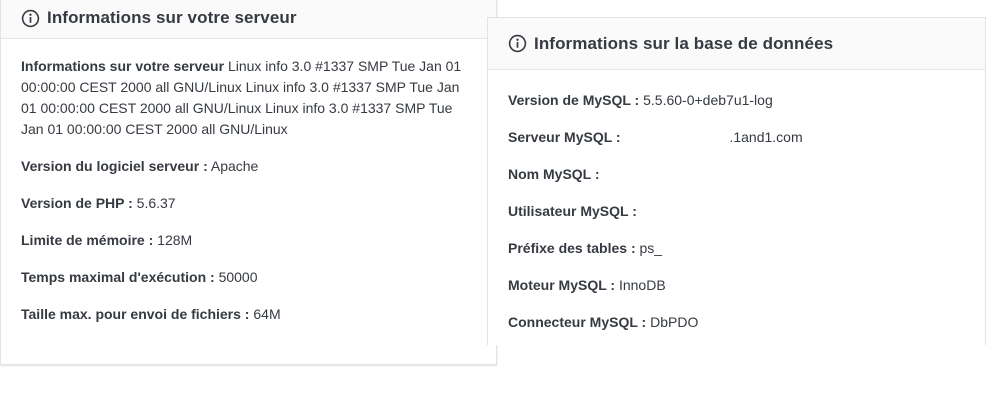 This screenshot has height=396, width=999. Describe the element at coordinates (577, 322) in the screenshot. I see `mysql-connector-label: Connecteur MySQL :` at that location.